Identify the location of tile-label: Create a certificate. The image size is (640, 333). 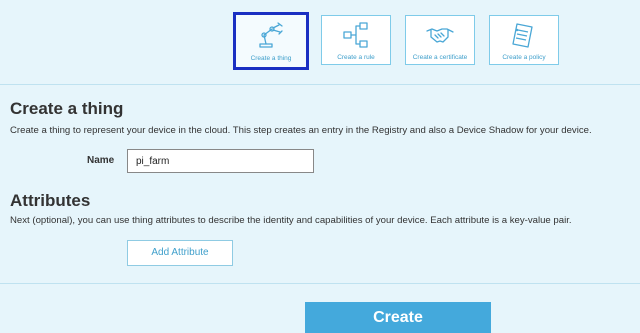
(440, 57).